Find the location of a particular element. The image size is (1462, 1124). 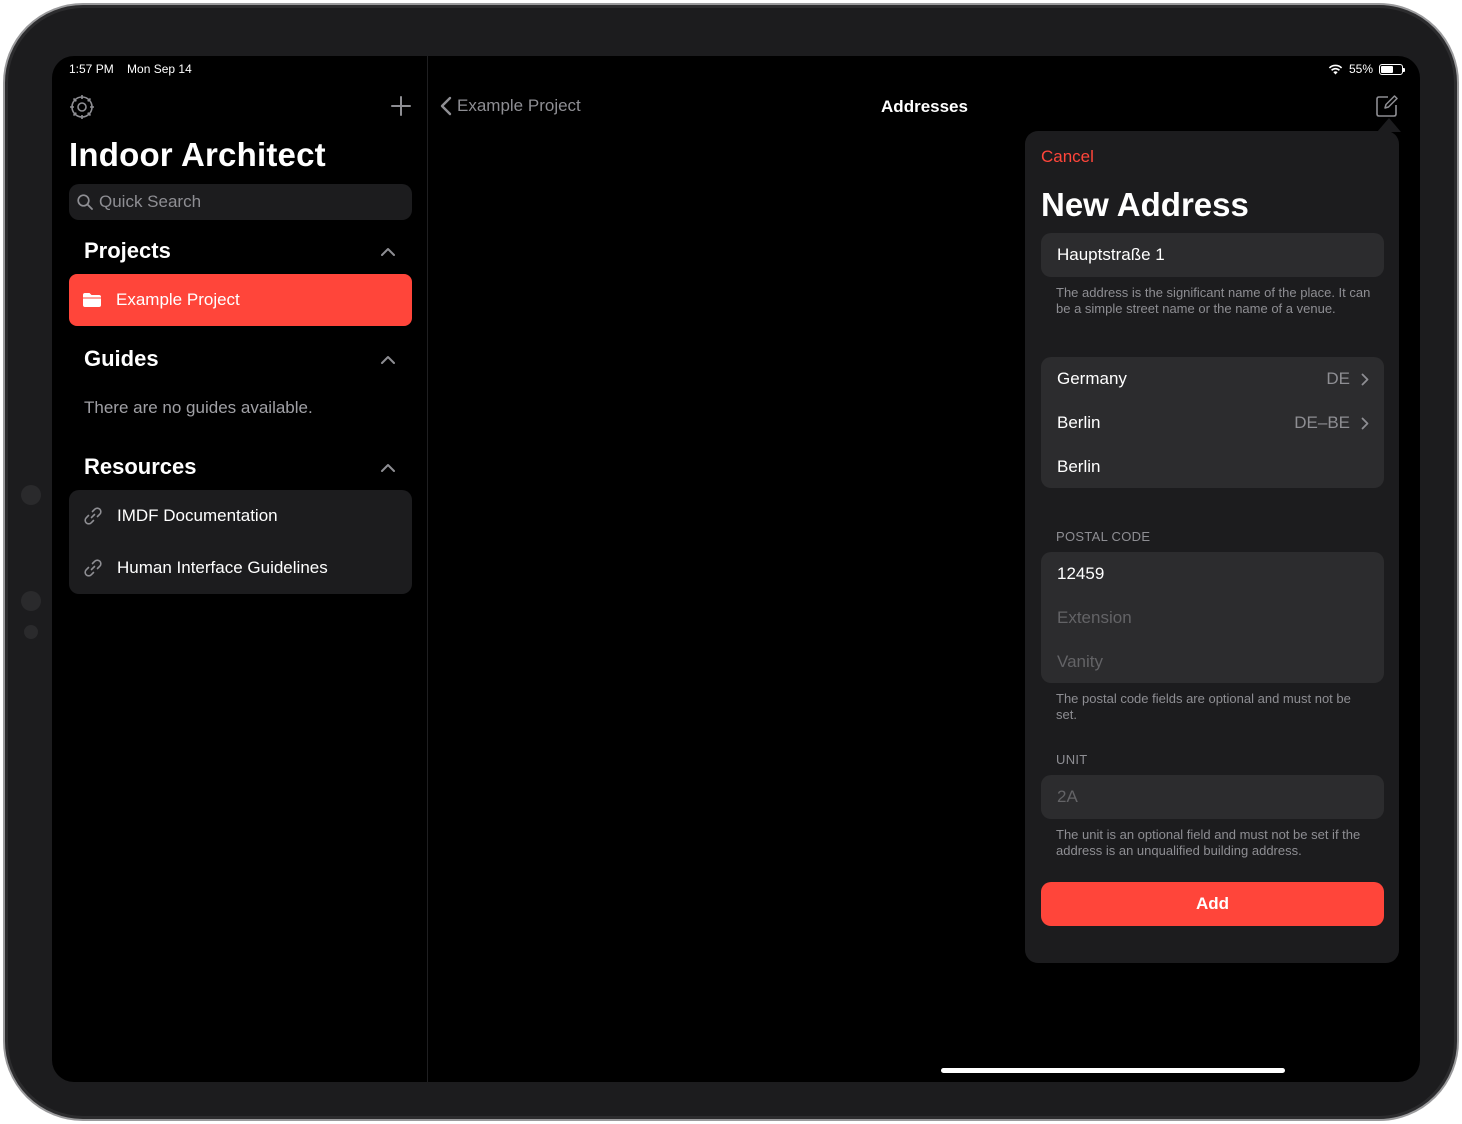

unit-input is located at coordinates (1212, 797).